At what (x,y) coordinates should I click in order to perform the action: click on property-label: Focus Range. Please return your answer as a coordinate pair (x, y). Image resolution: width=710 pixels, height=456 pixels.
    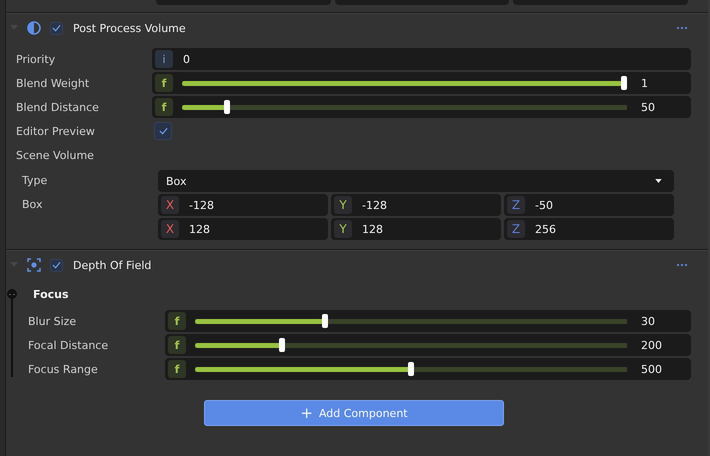
    Looking at the image, I should click on (63, 369).